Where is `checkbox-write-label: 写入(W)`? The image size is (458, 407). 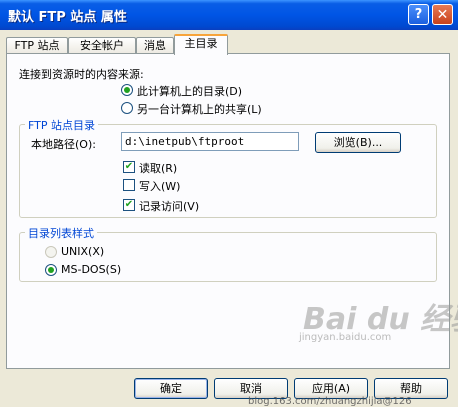 checkbox-write-label: 写入(W) is located at coordinates (159, 186).